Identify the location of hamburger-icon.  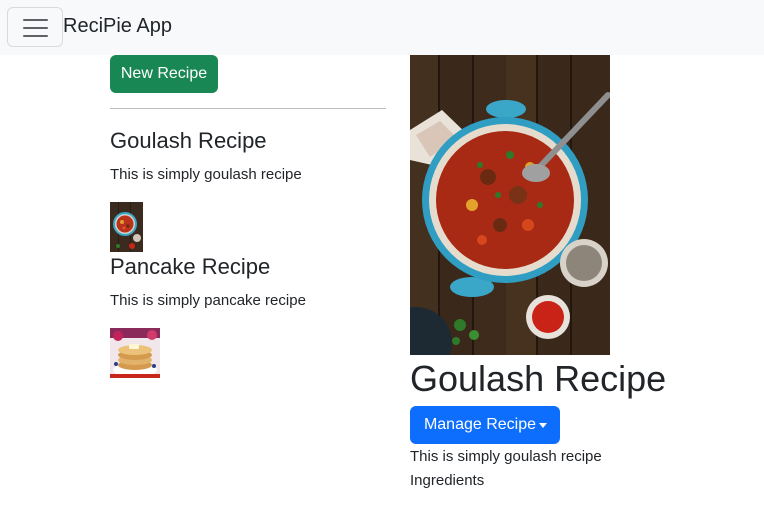
(35, 28).